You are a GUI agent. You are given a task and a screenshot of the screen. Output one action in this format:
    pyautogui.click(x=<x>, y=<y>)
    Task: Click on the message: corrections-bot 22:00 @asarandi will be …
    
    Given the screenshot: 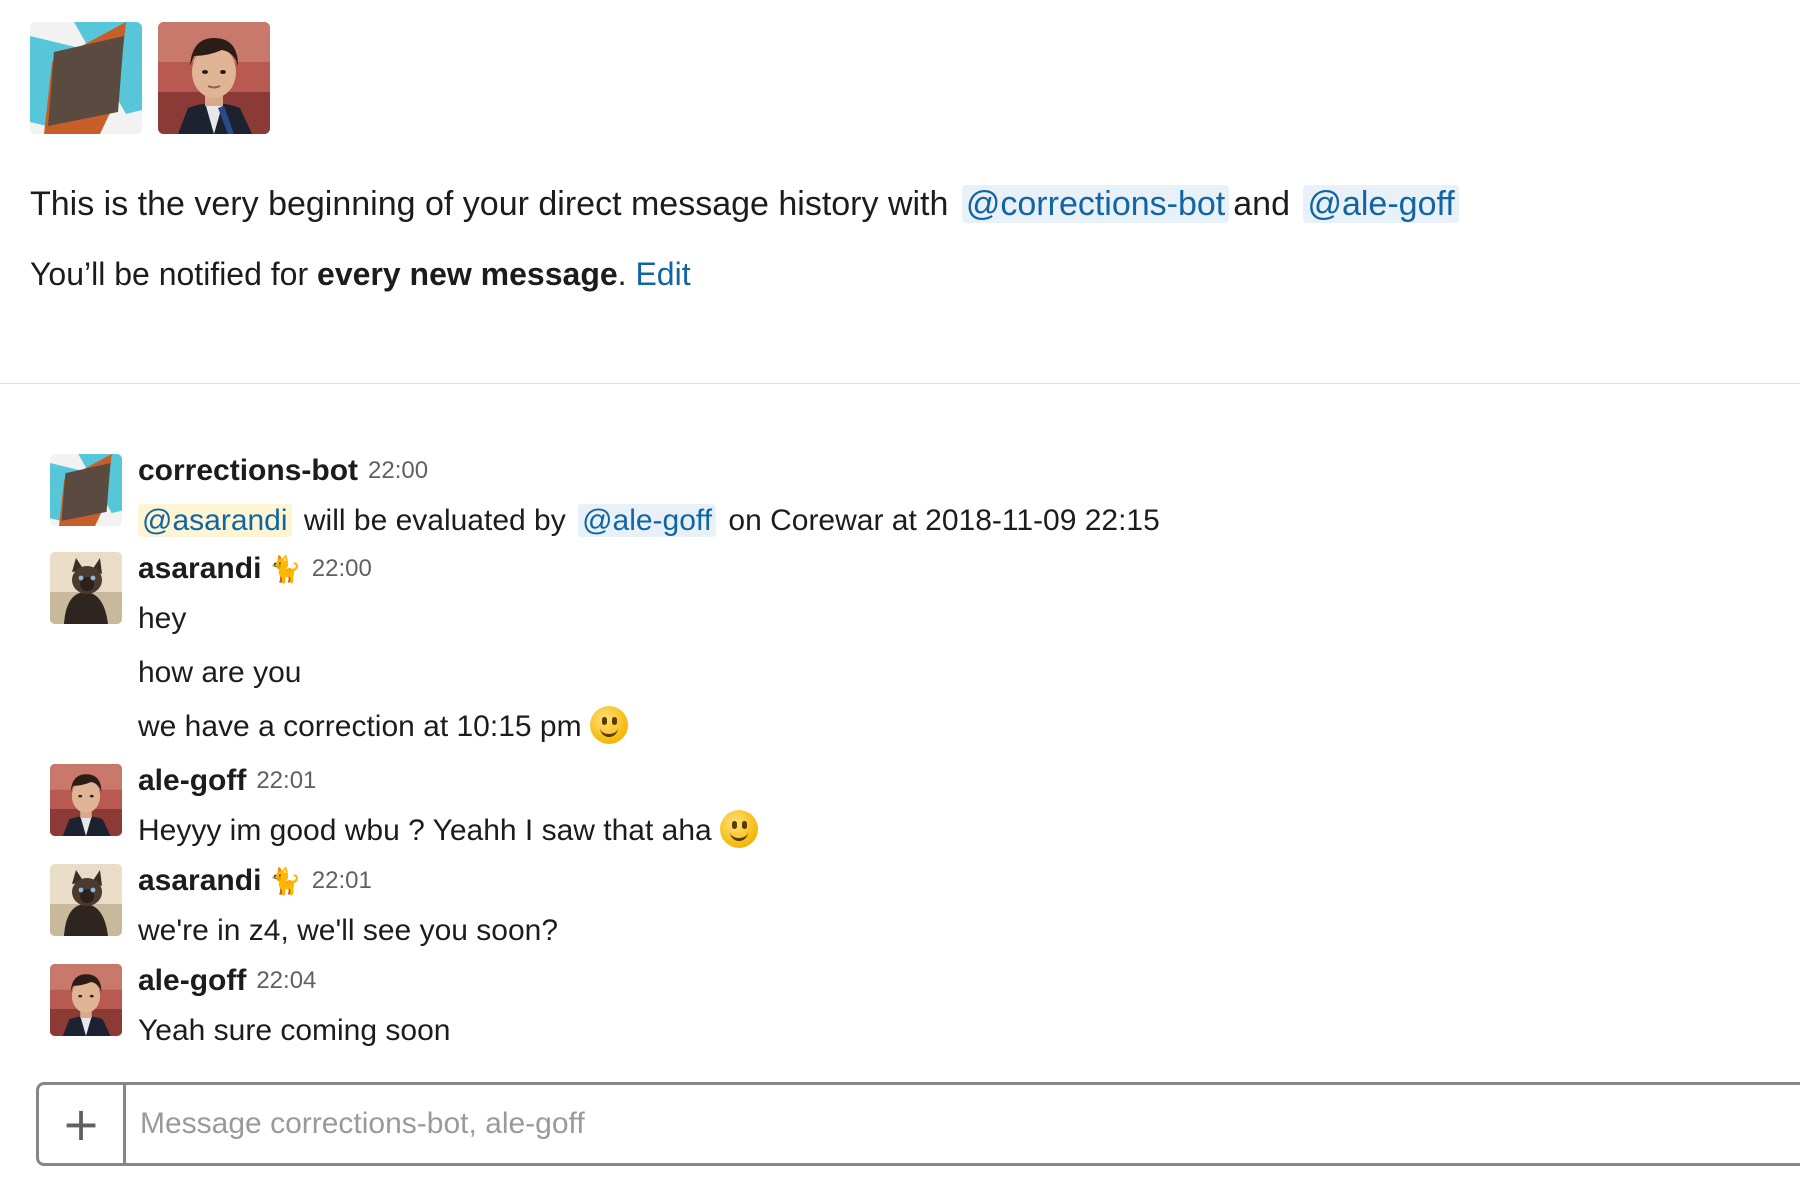 What is the action you would take?
    pyautogui.click(x=900, y=495)
    